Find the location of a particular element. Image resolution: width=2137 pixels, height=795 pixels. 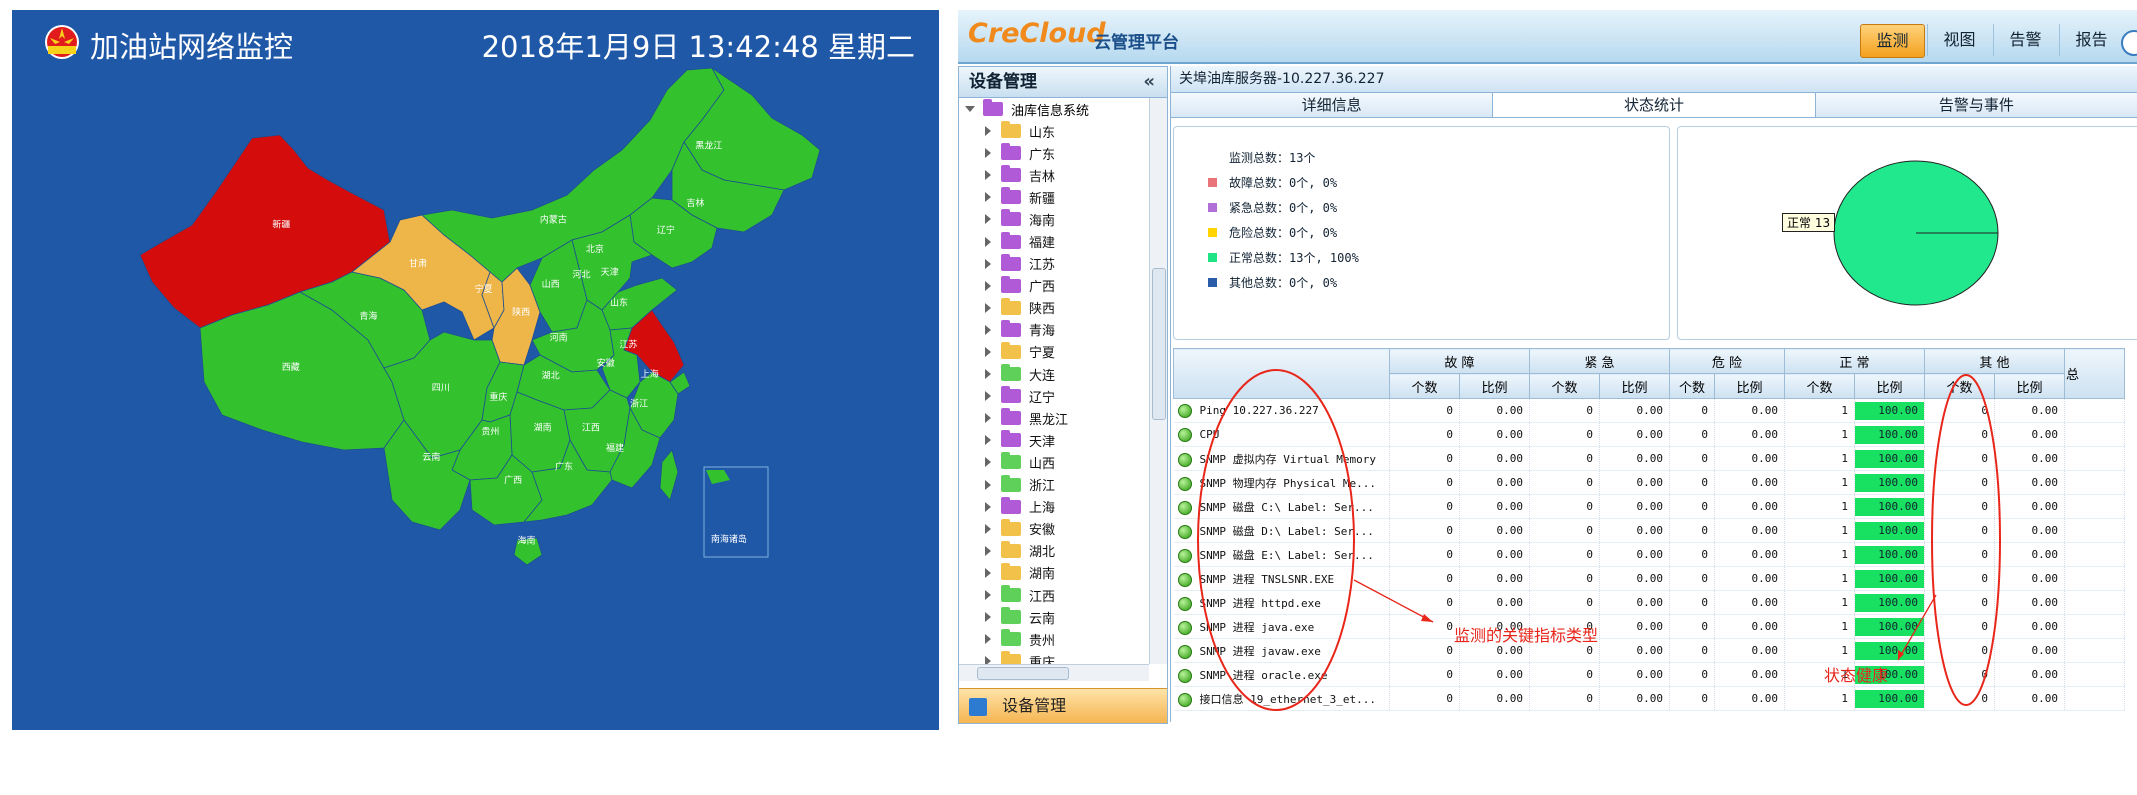

tree-item: 浙江 is located at coordinates (1053, 485).